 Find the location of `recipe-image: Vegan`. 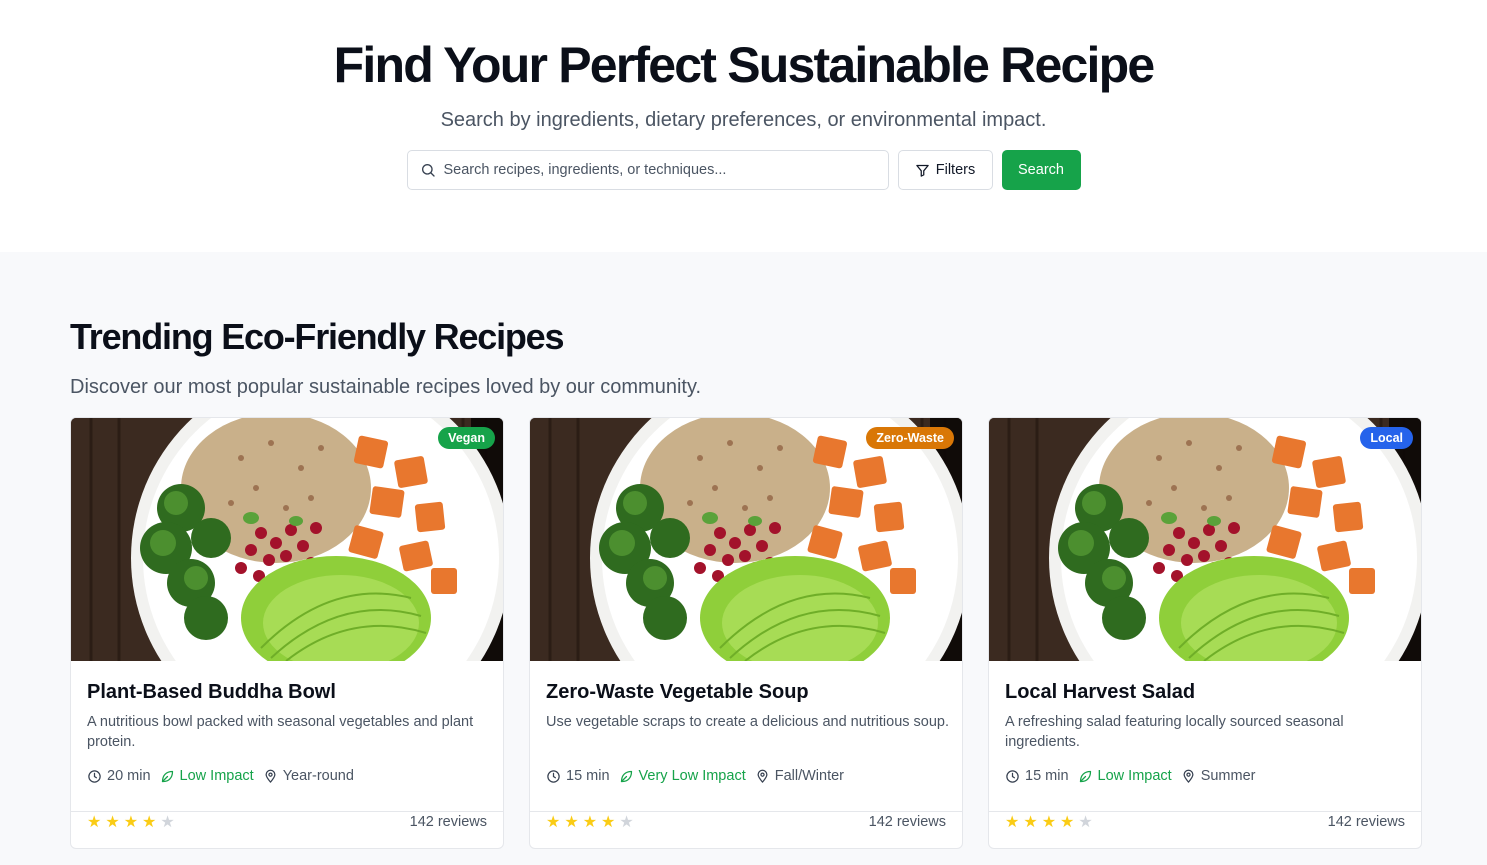

recipe-image: Vegan is located at coordinates (287, 539).